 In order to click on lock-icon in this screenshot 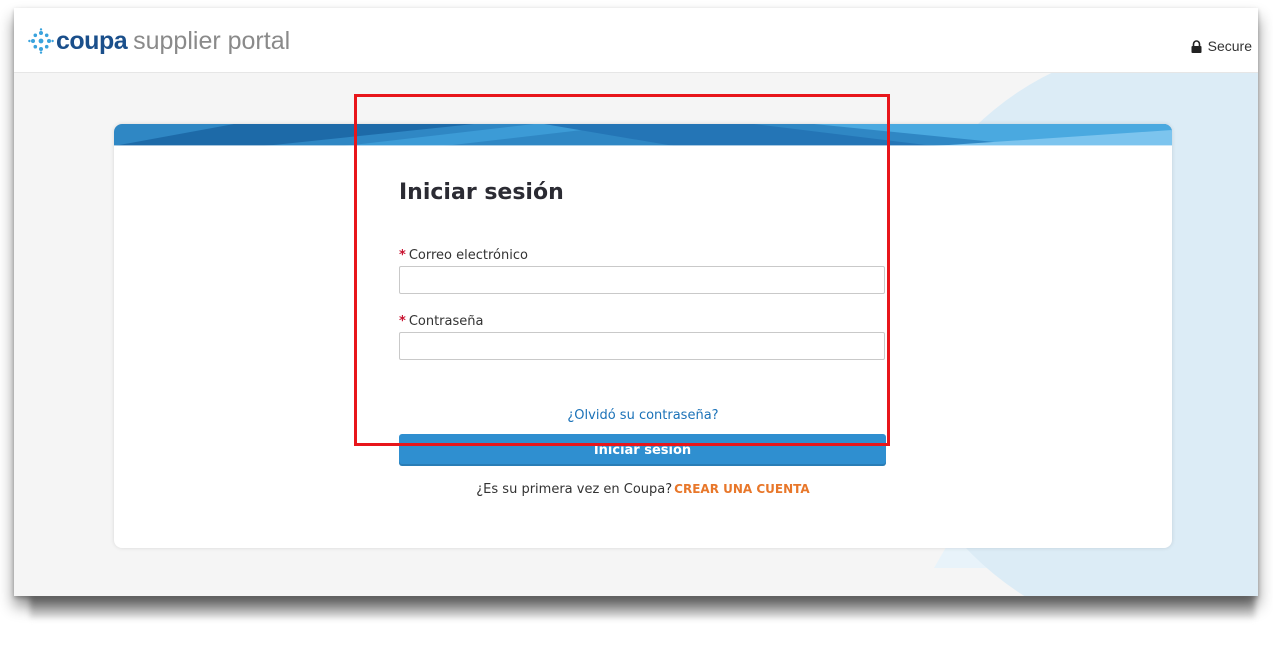, I will do `click(1196, 46)`.